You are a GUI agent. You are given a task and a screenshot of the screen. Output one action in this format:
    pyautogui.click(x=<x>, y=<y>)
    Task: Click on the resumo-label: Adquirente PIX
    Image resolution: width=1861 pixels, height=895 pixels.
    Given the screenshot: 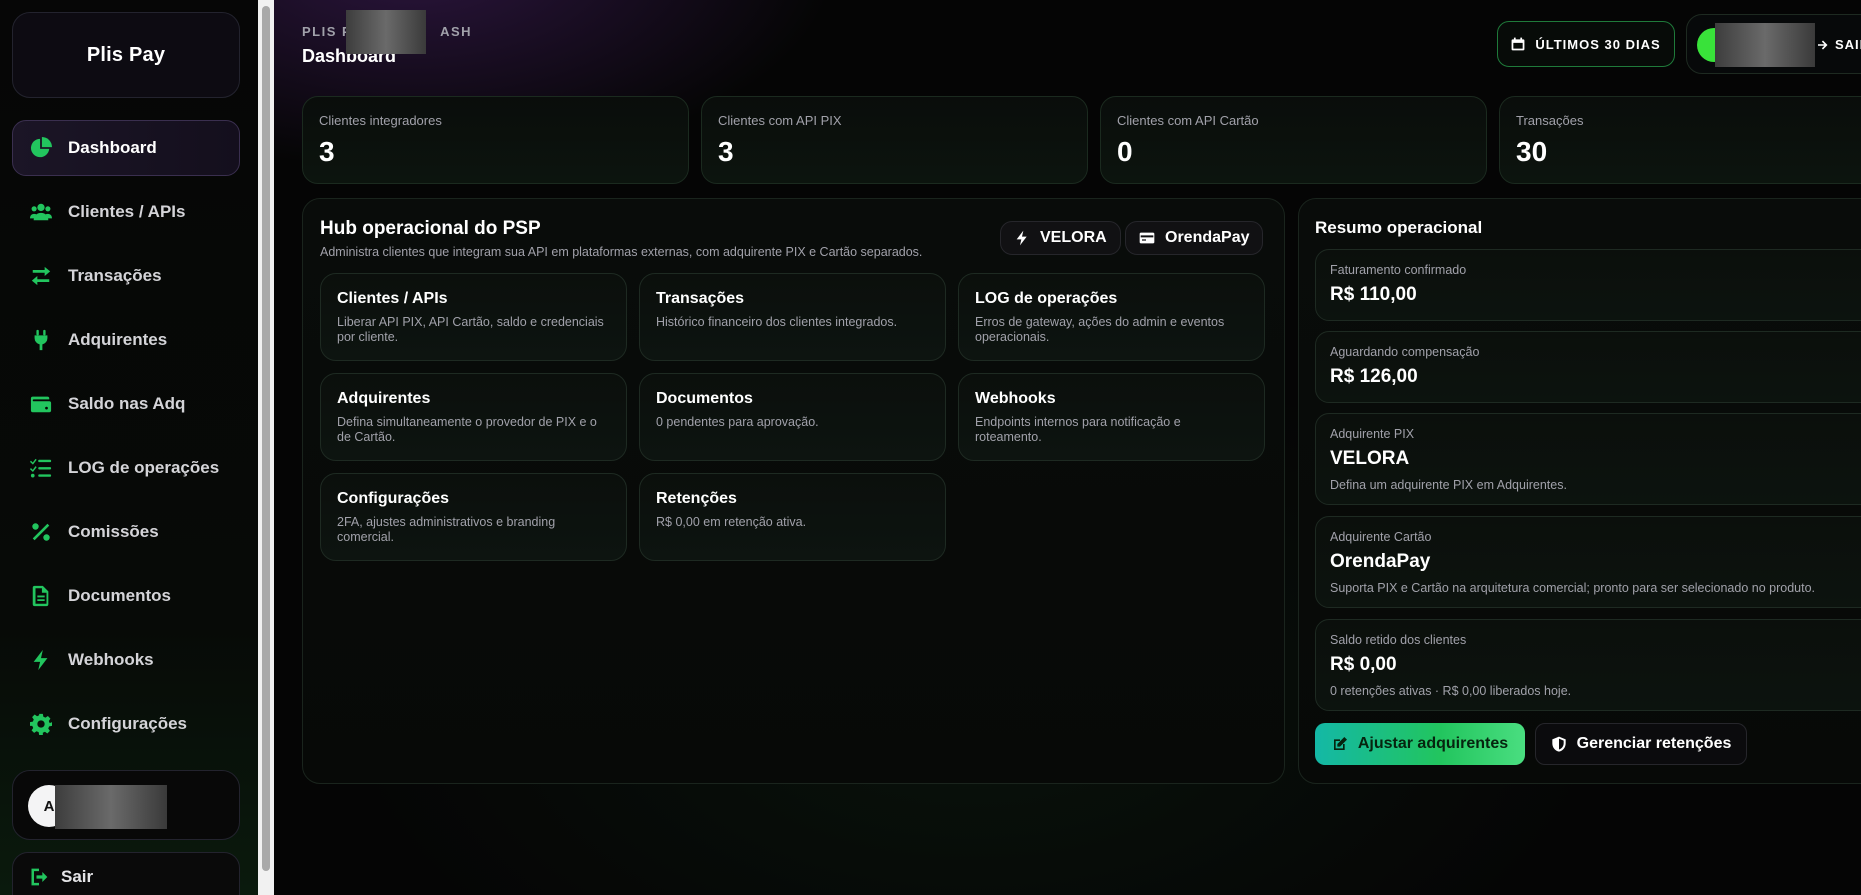 What is the action you would take?
    pyautogui.click(x=1372, y=434)
    